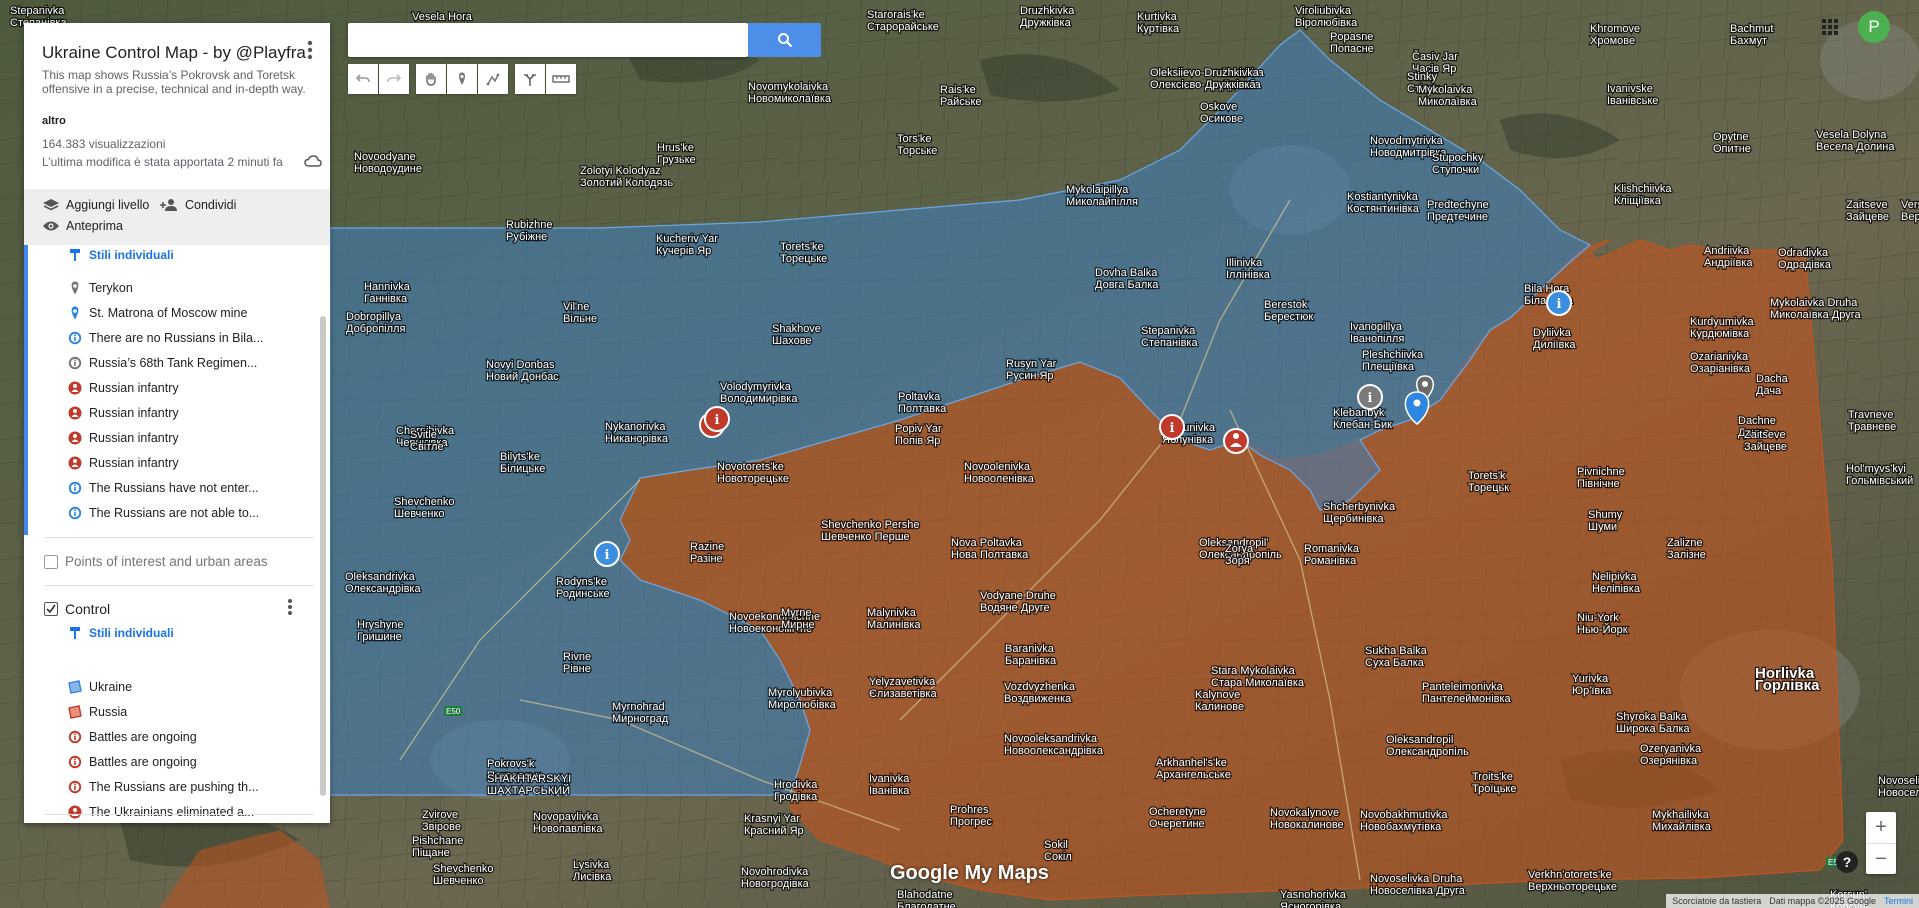  Describe the element at coordinates (548, 40) in the screenshot. I see `search-input` at that location.